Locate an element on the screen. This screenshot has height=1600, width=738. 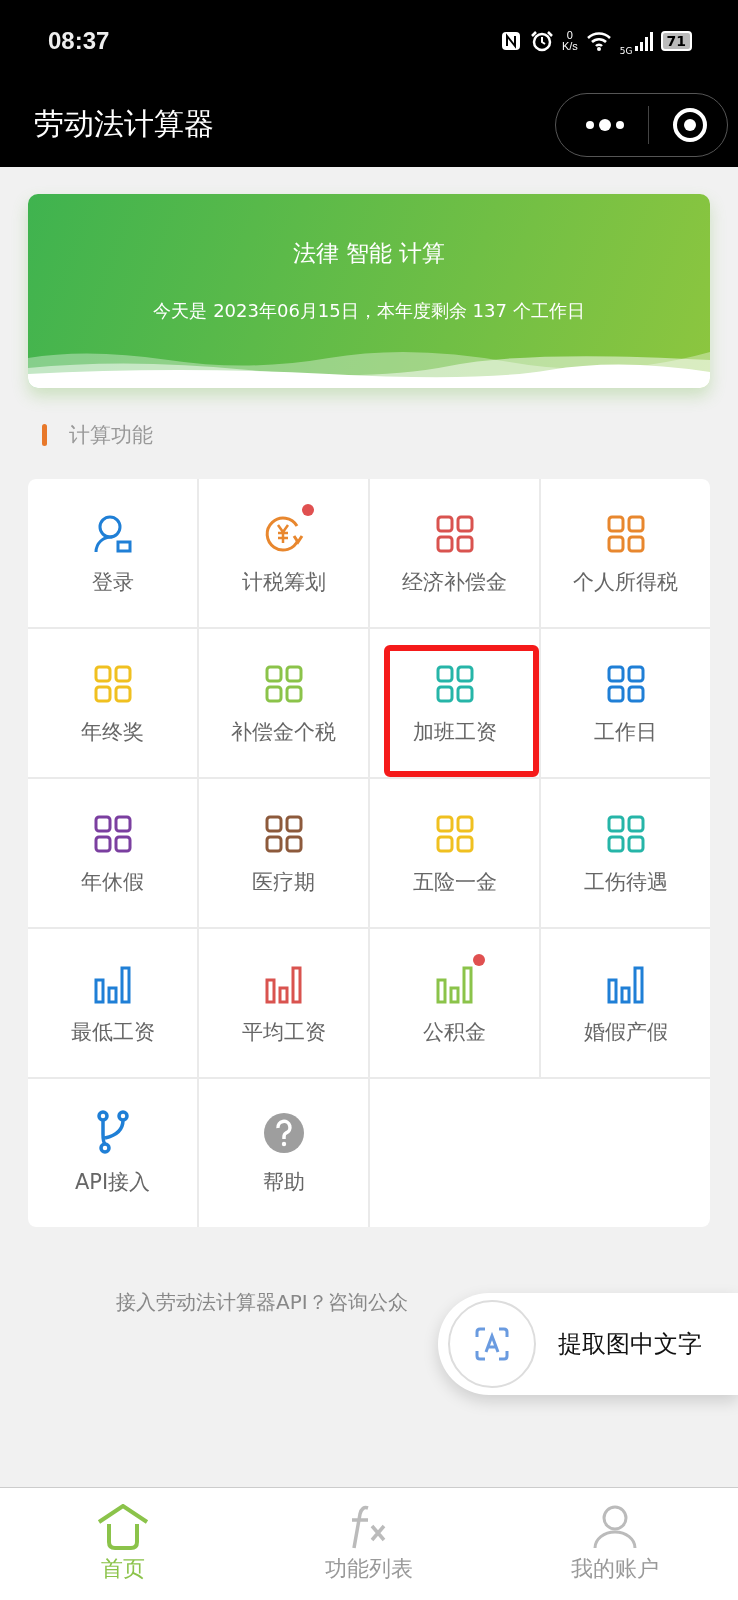
banner-subtitle: 今天是 2023年06月15日，本年度剩余 137 个工作日 is located at coordinates (369, 311).